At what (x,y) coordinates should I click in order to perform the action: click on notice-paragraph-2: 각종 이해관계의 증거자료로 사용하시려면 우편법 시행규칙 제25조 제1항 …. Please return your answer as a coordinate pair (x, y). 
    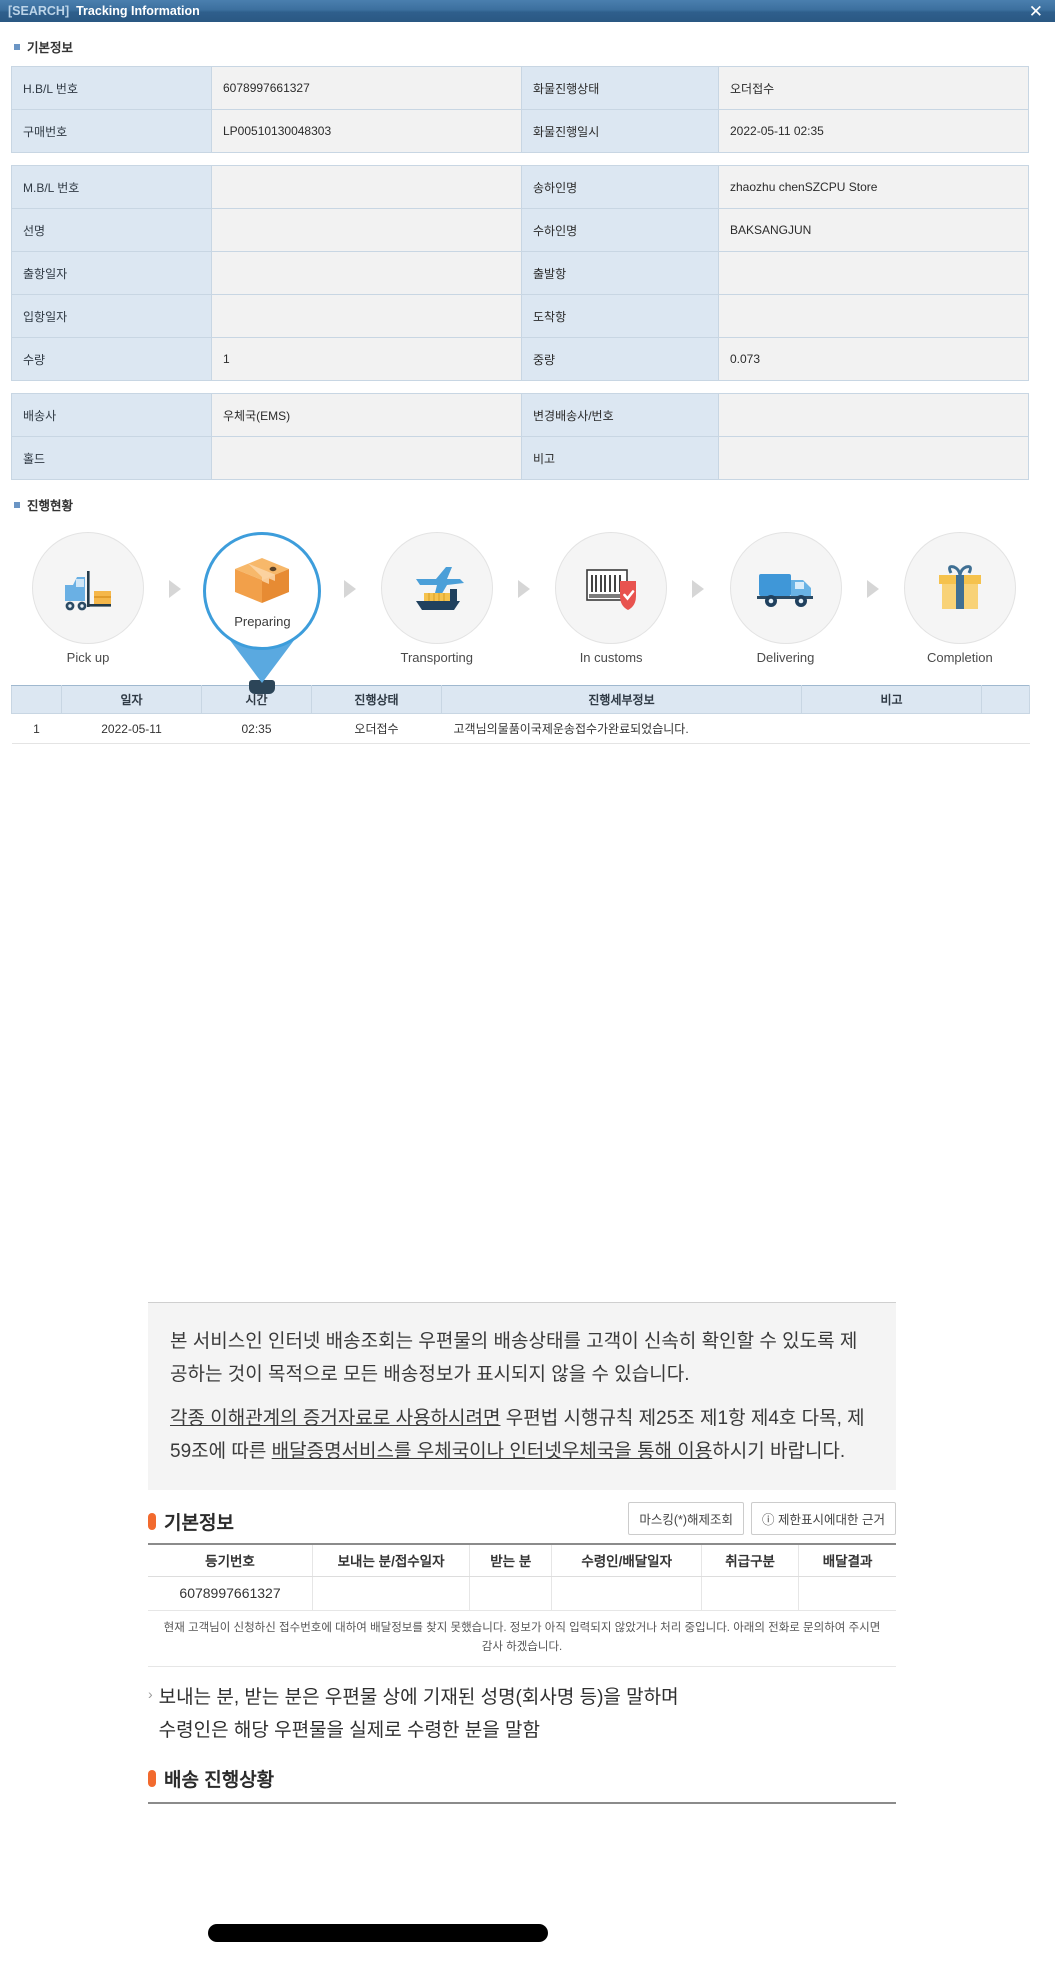
    Looking at the image, I should click on (521, 1435).